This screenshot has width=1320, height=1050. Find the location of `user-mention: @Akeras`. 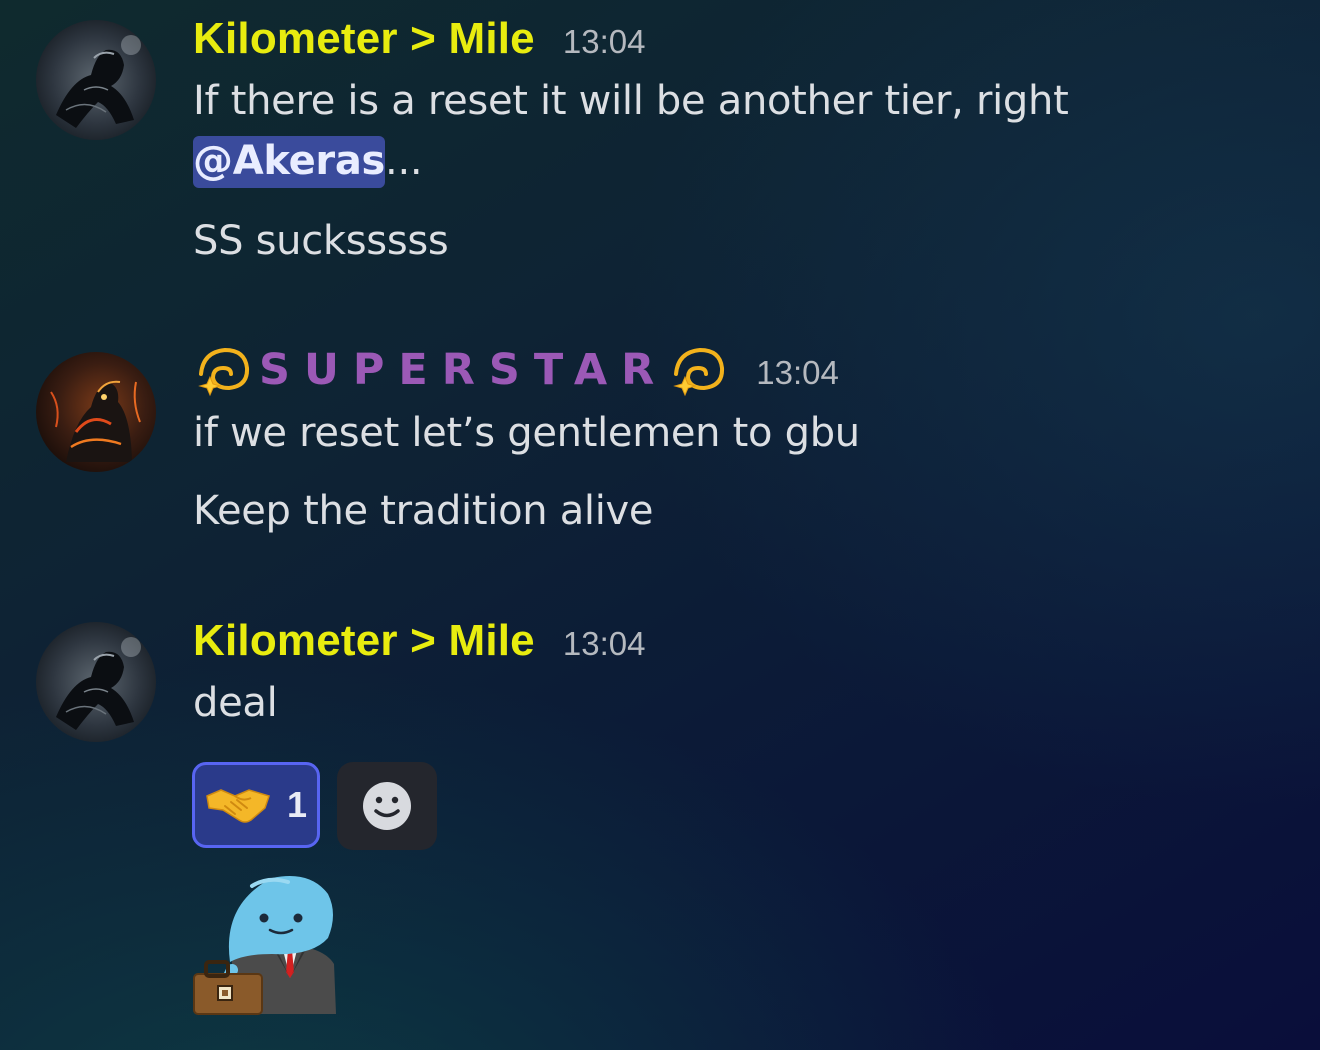

user-mention: @Akeras is located at coordinates (289, 162).